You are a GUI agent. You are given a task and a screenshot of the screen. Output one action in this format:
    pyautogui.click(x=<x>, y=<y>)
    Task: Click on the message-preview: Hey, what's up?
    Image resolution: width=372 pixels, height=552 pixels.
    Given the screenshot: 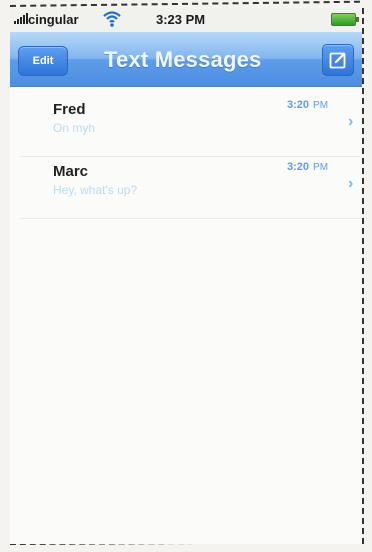 What is the action you would take?
    pyautogui.click(x=95, y=190)
    